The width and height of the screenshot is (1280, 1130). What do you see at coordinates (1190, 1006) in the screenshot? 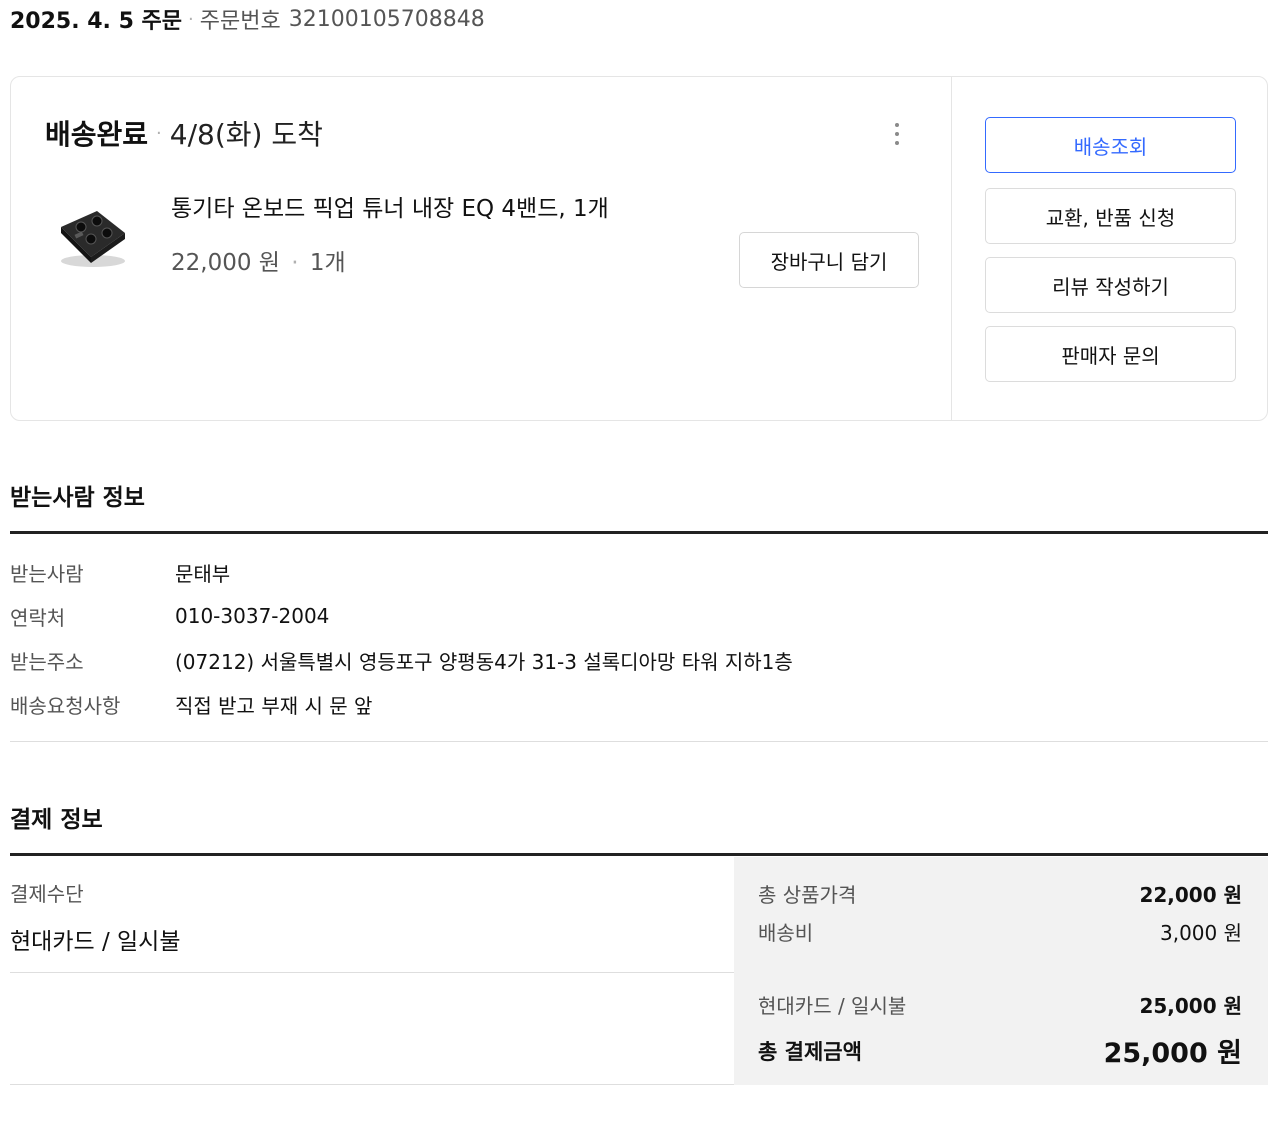
I see `card-payment-value: 25,000 원` at bounding box center [1190, 1006].